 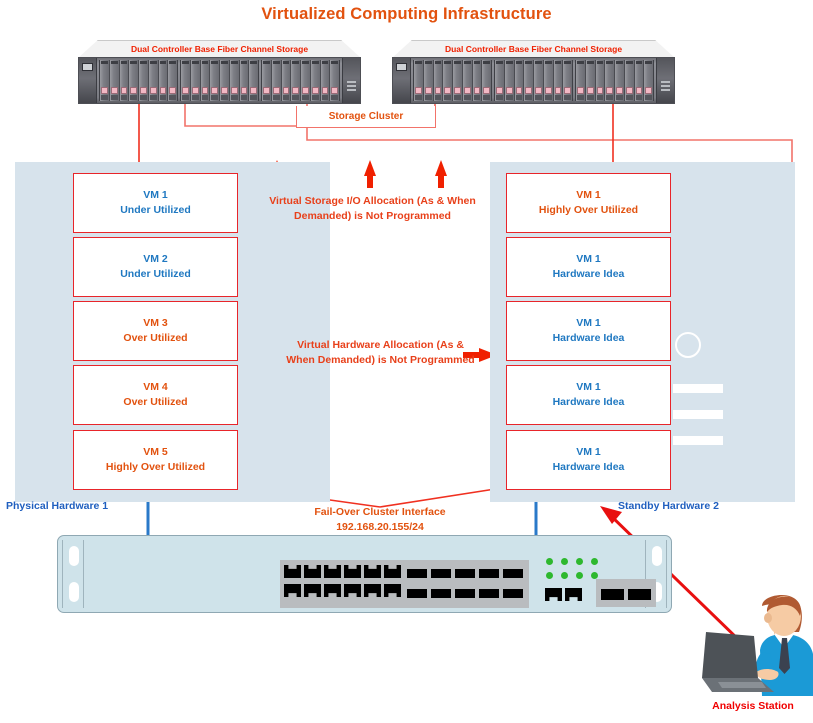 What do you see at coordinates (342, 590) in the screenshot?
I see `rj45-port-row-bottom` at bounding box center [342, 590].